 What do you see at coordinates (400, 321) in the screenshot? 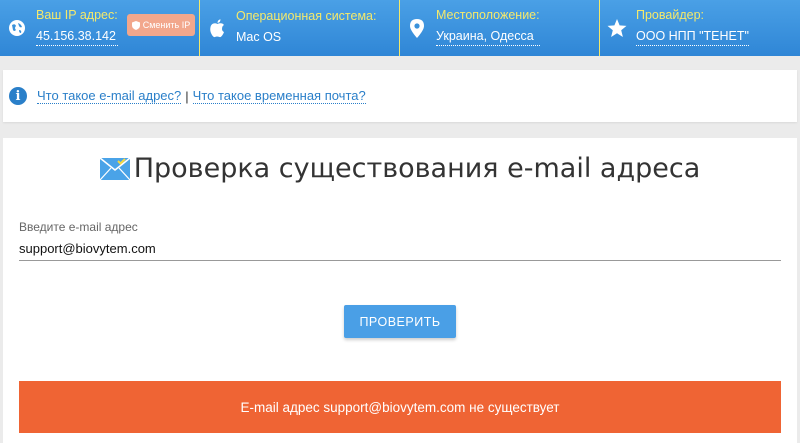
I see `check-button: ПРОВЕРИТЬ` at bounding box center [400, 321].